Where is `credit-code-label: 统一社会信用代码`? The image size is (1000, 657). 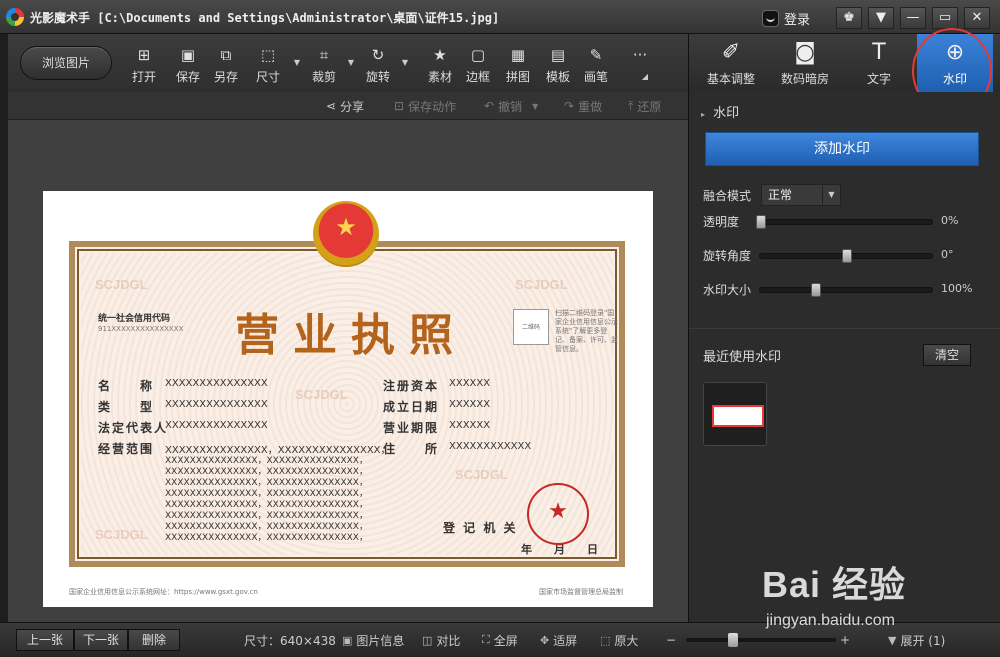
credit-code-label: 统一社会信用代码 is located at coordinates (134, 319).